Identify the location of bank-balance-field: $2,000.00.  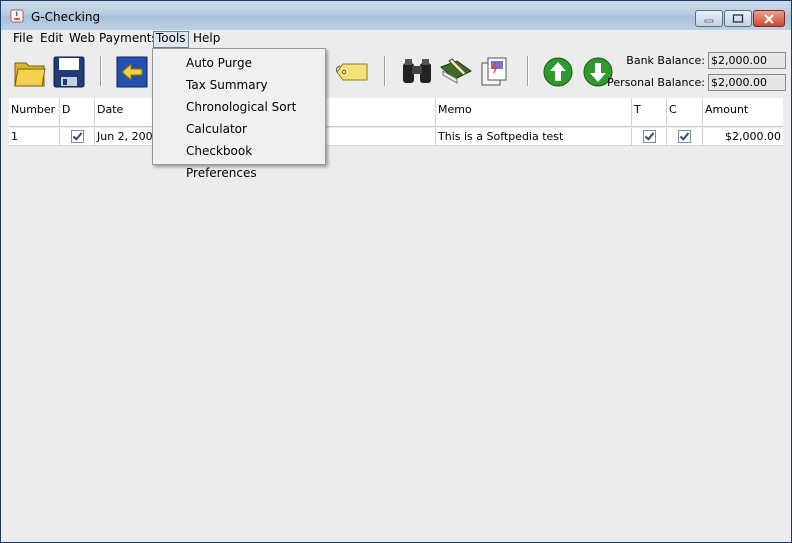
(747, 60).